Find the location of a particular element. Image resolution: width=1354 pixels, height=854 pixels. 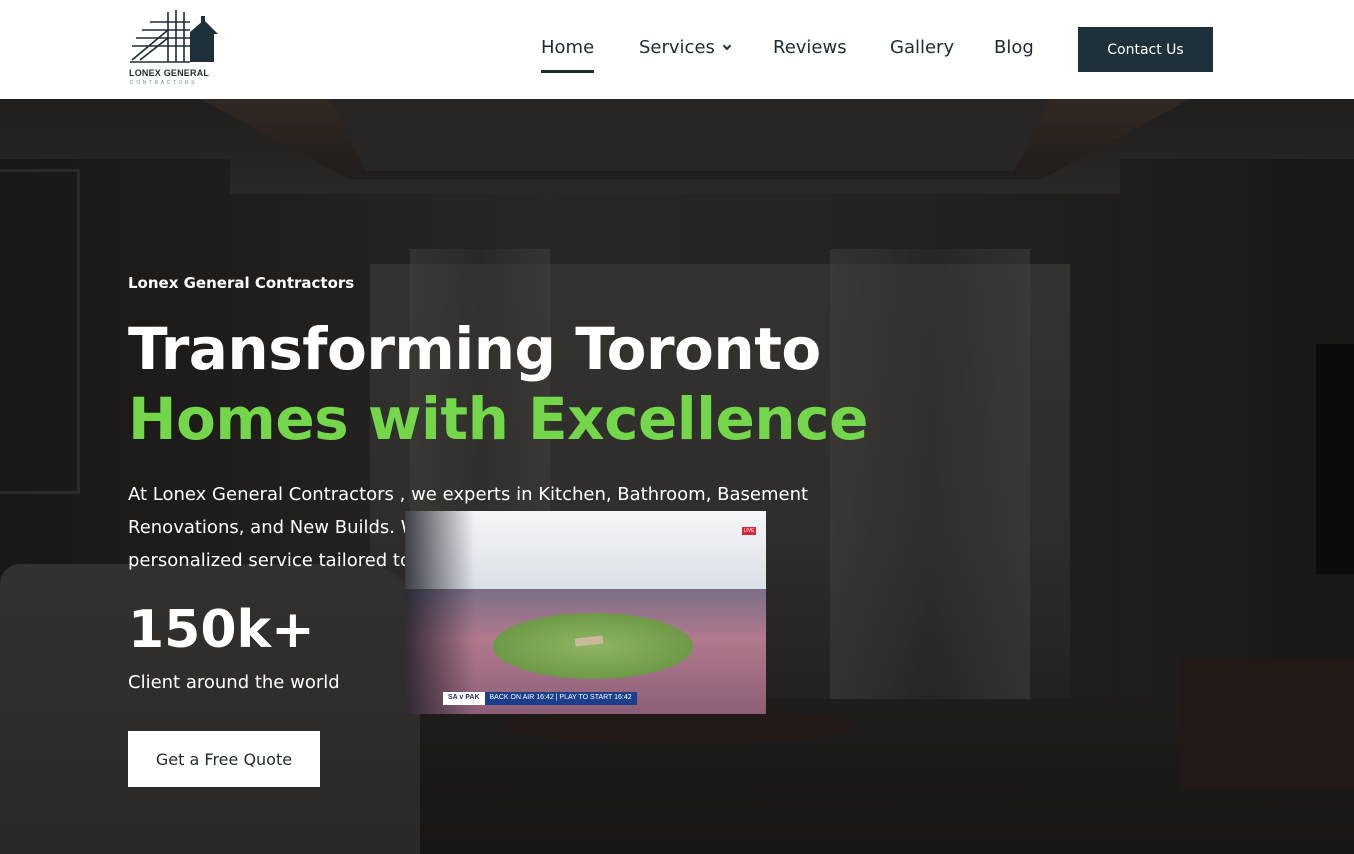

hero-title-line2: Homes with Excellence is located at coordinates (498, 419).